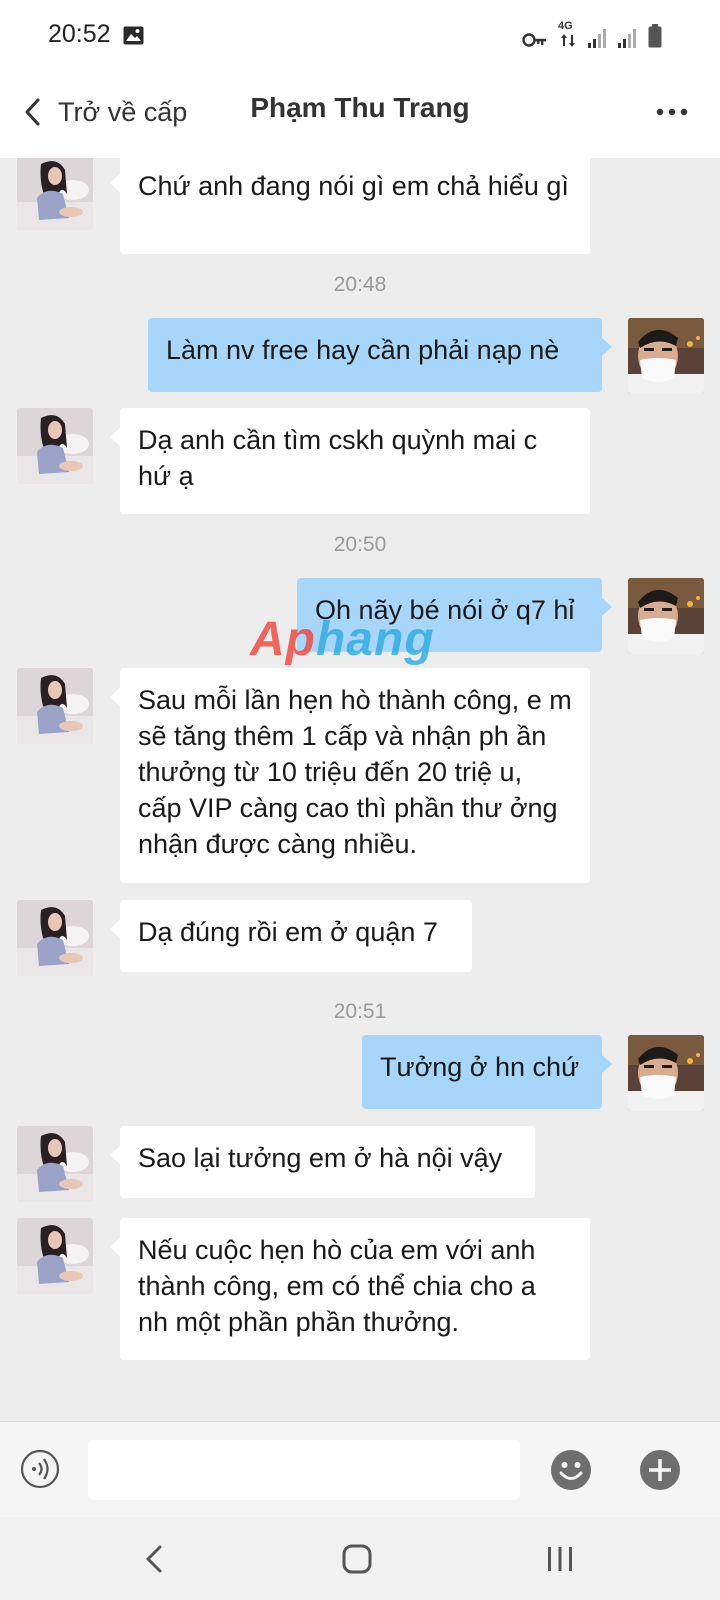 The image size is (720, 1600). What do you see at coordinates (355, 206) in the screenshot?
I see `incoming-message: Chứ anh đang nói gì em chả hiểu gì` at bounding box center [355, 206].